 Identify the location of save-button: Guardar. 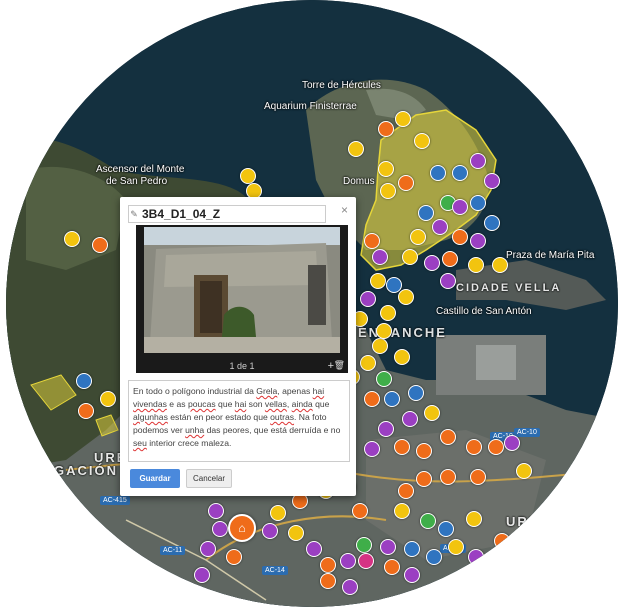
(155, 478).